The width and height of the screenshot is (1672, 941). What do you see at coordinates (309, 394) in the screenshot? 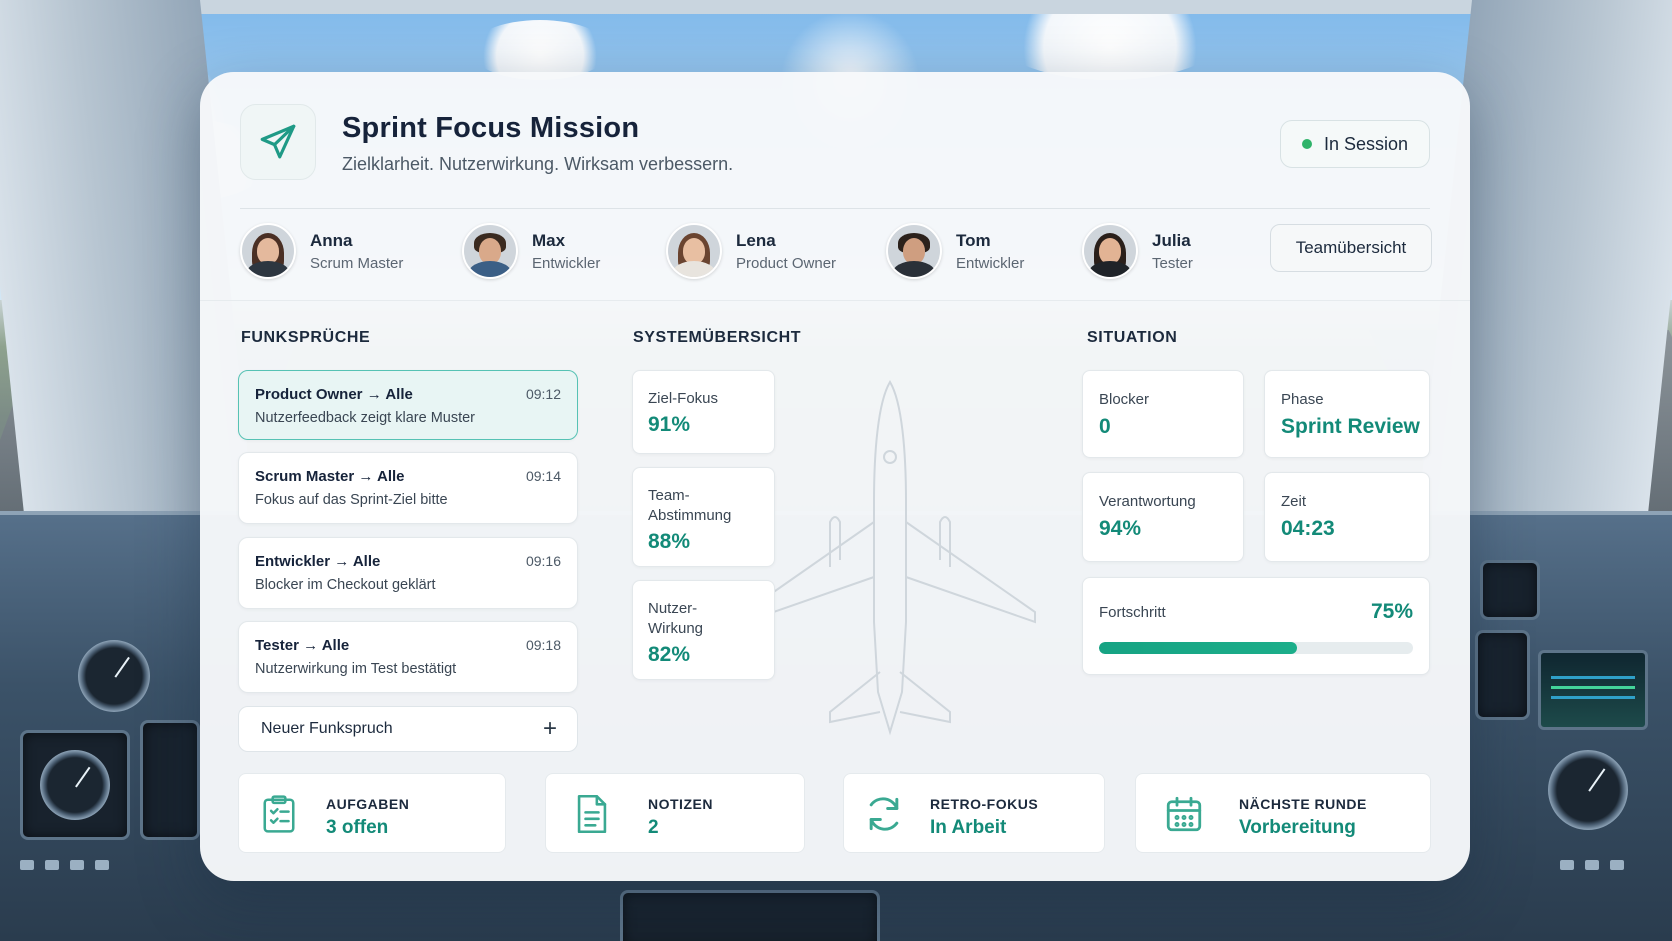
I see `message-from: Product Owner` at bounding box center [309, 394].